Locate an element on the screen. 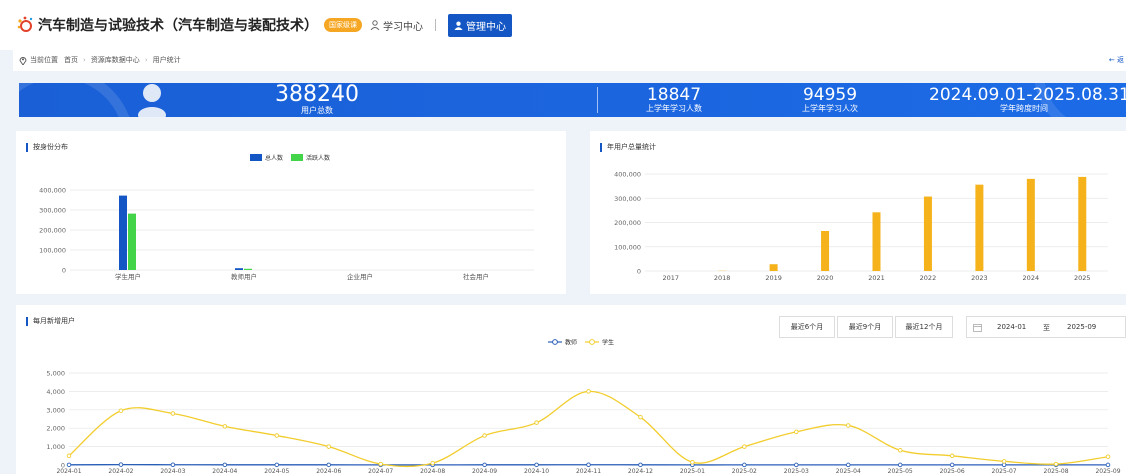 This screenshot has height=474, width=1126. header-divider is located at coordinates (435, 25).